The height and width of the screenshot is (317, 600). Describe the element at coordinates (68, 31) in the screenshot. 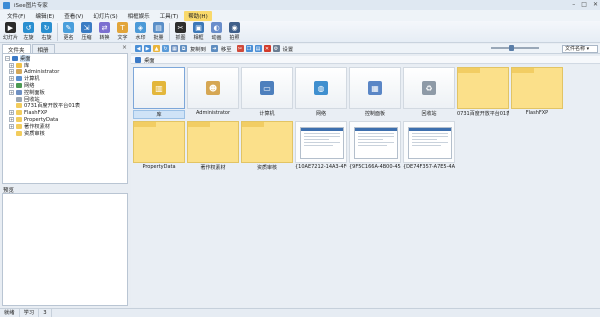

I see `toolbar-button-rename: ✎ 更名` at that location.